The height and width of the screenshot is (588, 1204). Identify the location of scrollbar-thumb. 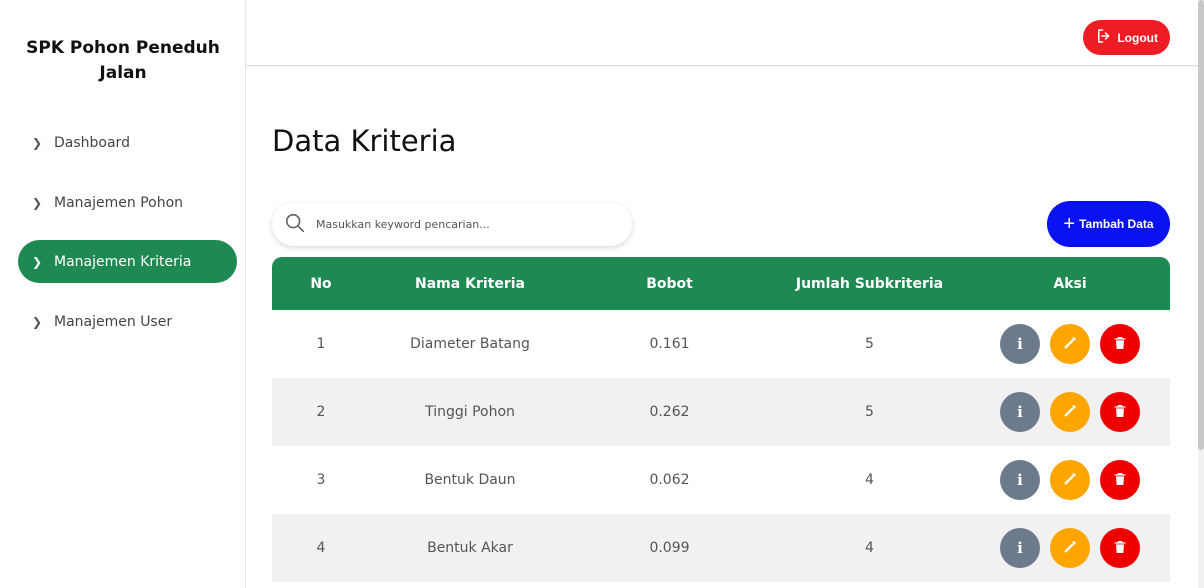
(1201, 225).